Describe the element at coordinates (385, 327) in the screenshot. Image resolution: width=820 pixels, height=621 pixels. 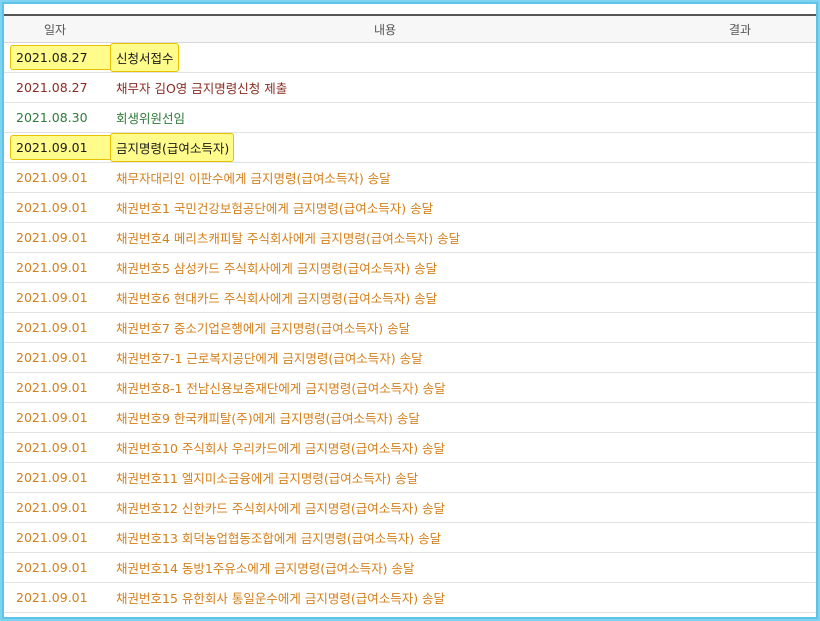
I see `row-content: 채권번호7 중소기업은행에게 금지명령(급여소득자) 송달` at that location.